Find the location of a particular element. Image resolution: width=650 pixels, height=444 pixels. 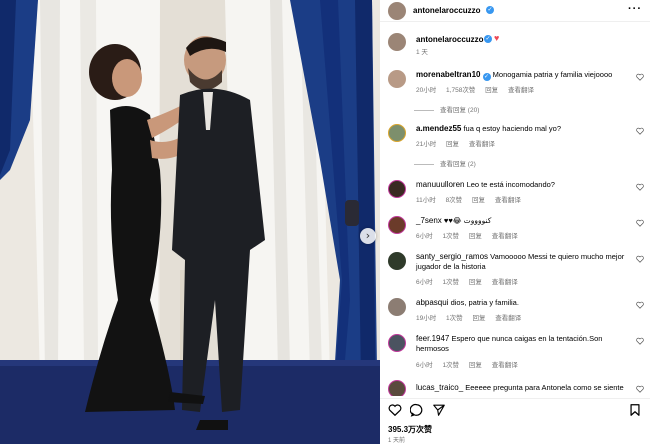

commenter-username: feer.1947 is located at coordinates (432, 338).